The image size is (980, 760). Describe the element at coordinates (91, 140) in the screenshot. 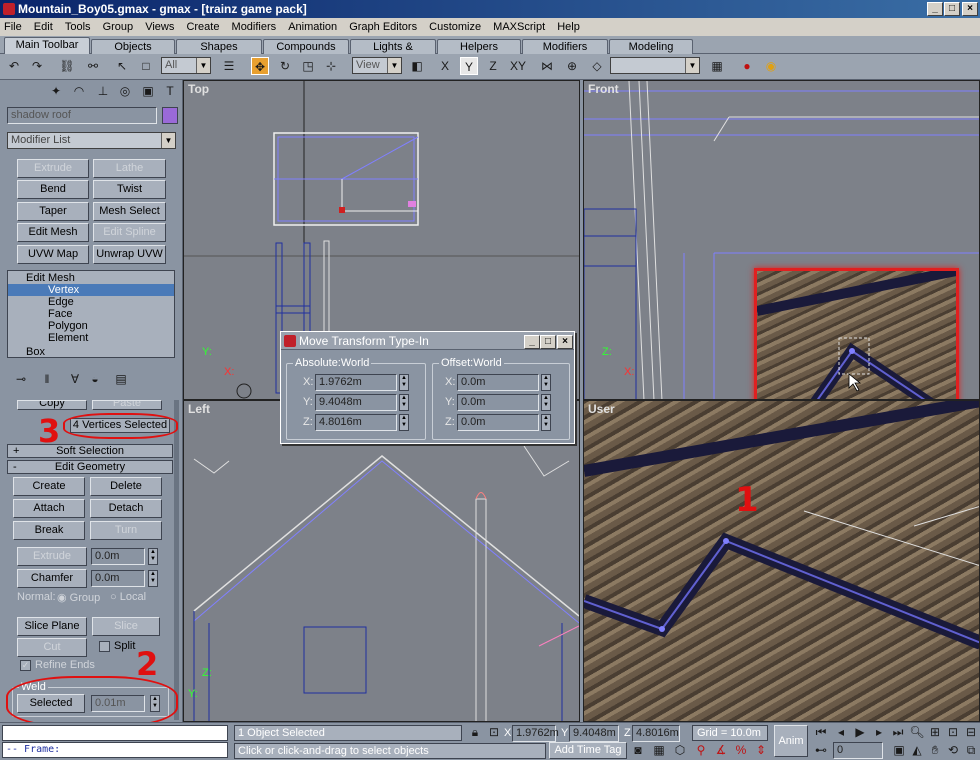

I see `modifier-list-dropdown: Modifier List` at that location.